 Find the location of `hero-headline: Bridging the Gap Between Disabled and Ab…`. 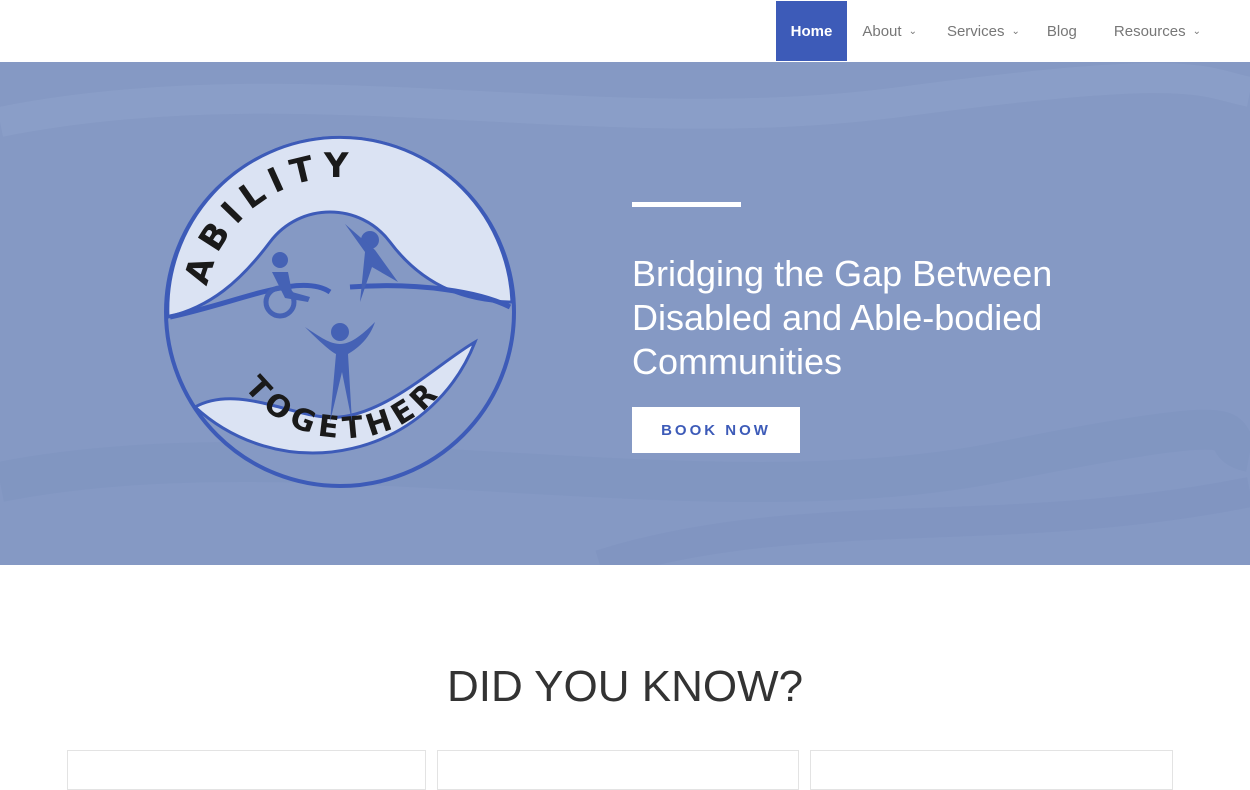

hero-headline: Bridging the Gap Between Disabled and Ab… is located at coordinates (842, 317).